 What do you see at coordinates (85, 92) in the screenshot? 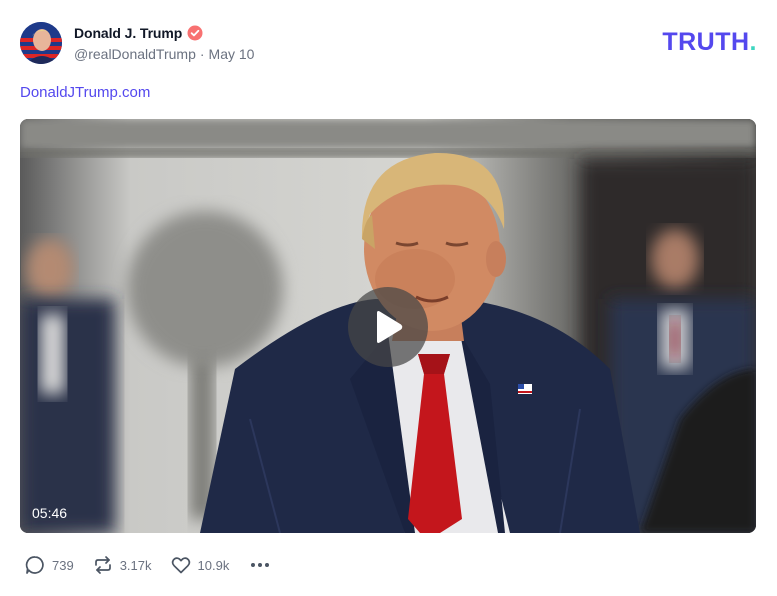
I see `post-link: DonaldJTrump.com` at bounding box center [85, 92].